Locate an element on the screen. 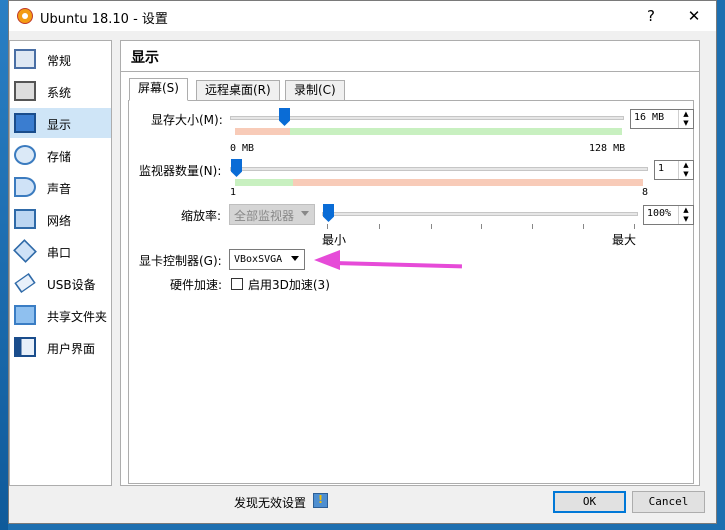 This screenshot has width=725, height=530. video-memory-value: 16 MB is located at coordinates (649, 117).